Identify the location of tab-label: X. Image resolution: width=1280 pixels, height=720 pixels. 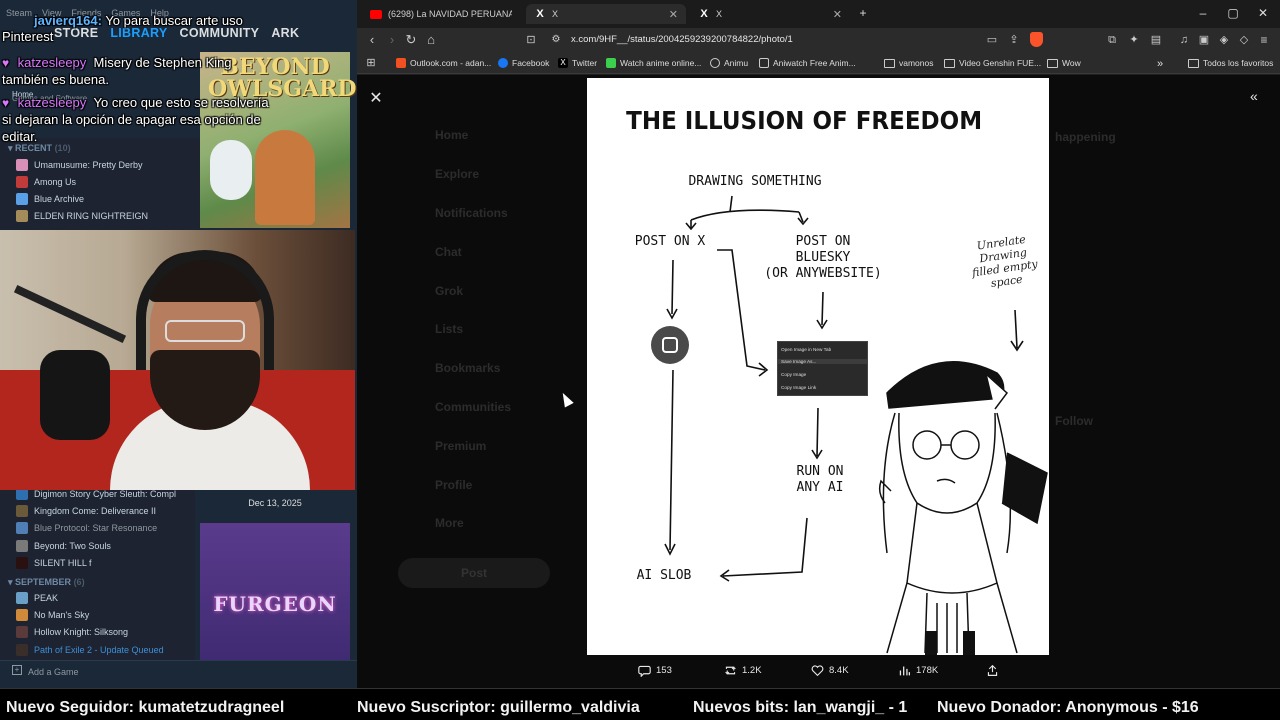
(719, 14).